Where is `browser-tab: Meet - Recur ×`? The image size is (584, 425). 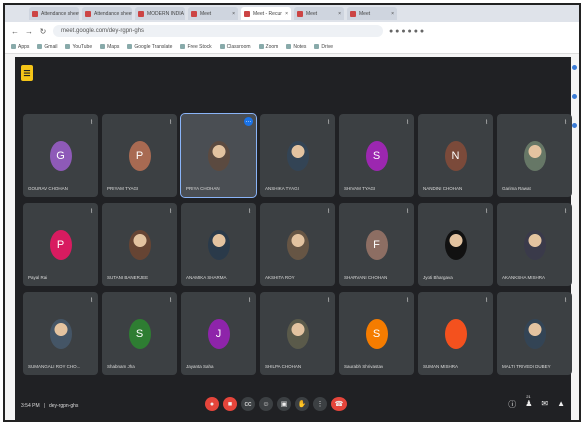 browser-tab: Meet - Recur × is located at coordinates (266, 13).